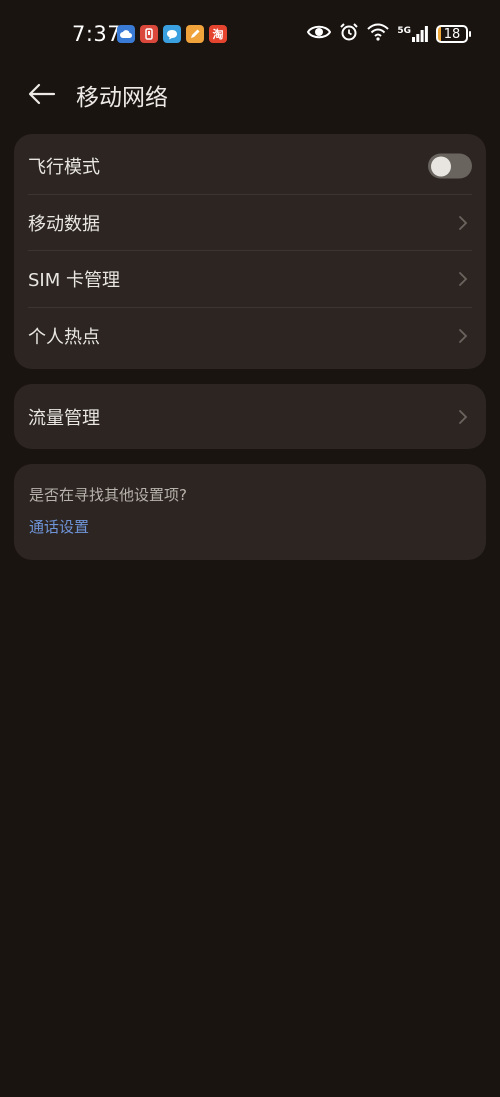  I want to click on eye-comfort-icon, so click(319, 34).